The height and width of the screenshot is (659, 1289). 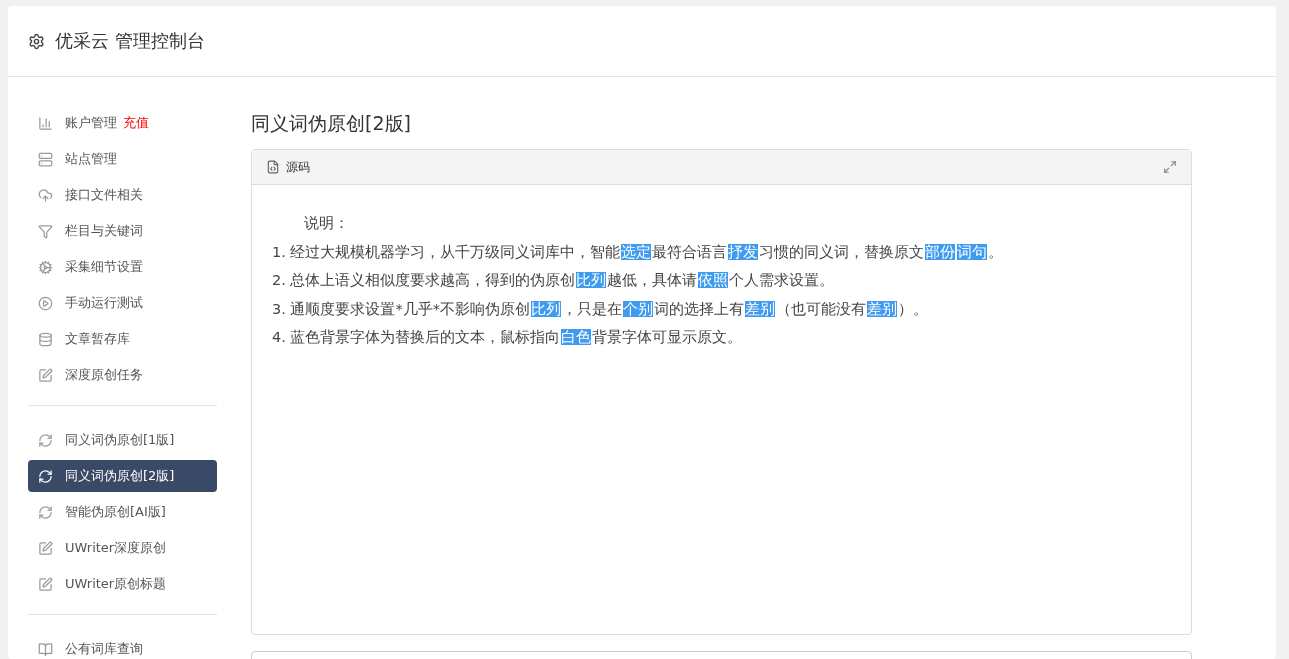 I want to click on sidebar-label: UWriter原创标题, so click(x=116, y=584).